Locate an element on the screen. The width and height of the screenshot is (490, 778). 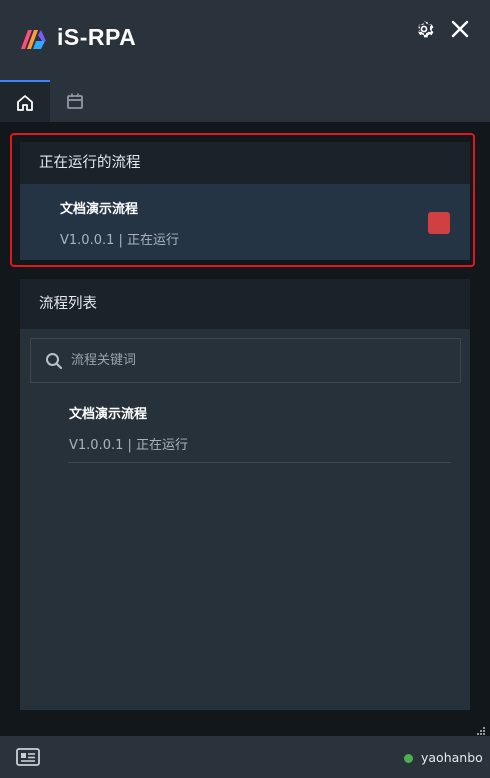
status-bar: yaohanbo is located at coordinates (245, 757).